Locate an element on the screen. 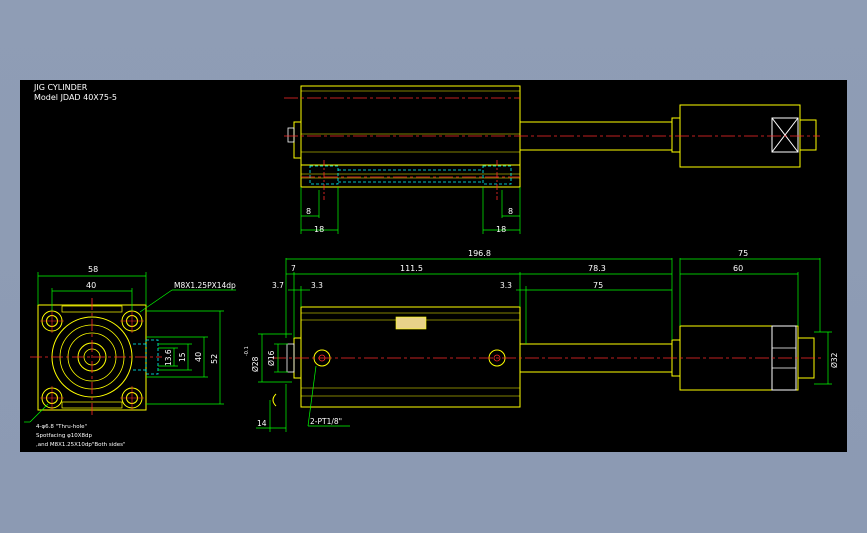 Image resolution: width=867 pixels, height=533 pixels. dim-block-length: 75 is located at coordinates (743, 253).